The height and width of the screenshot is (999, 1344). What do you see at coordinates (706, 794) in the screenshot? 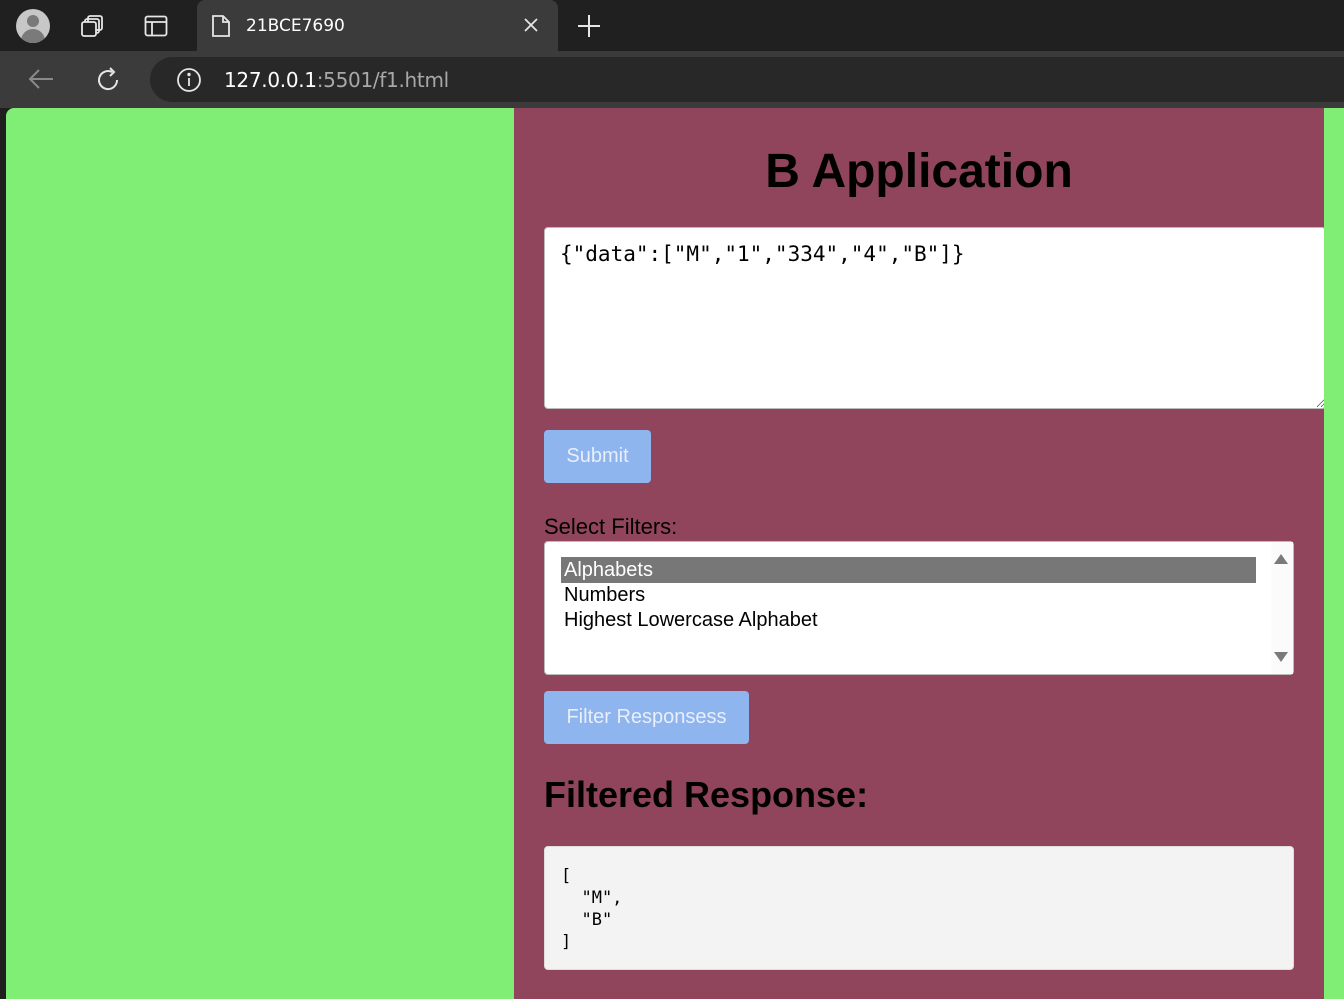
I see `filtered-response-heading: Filtered Response:` at bounding box center [706, 794].